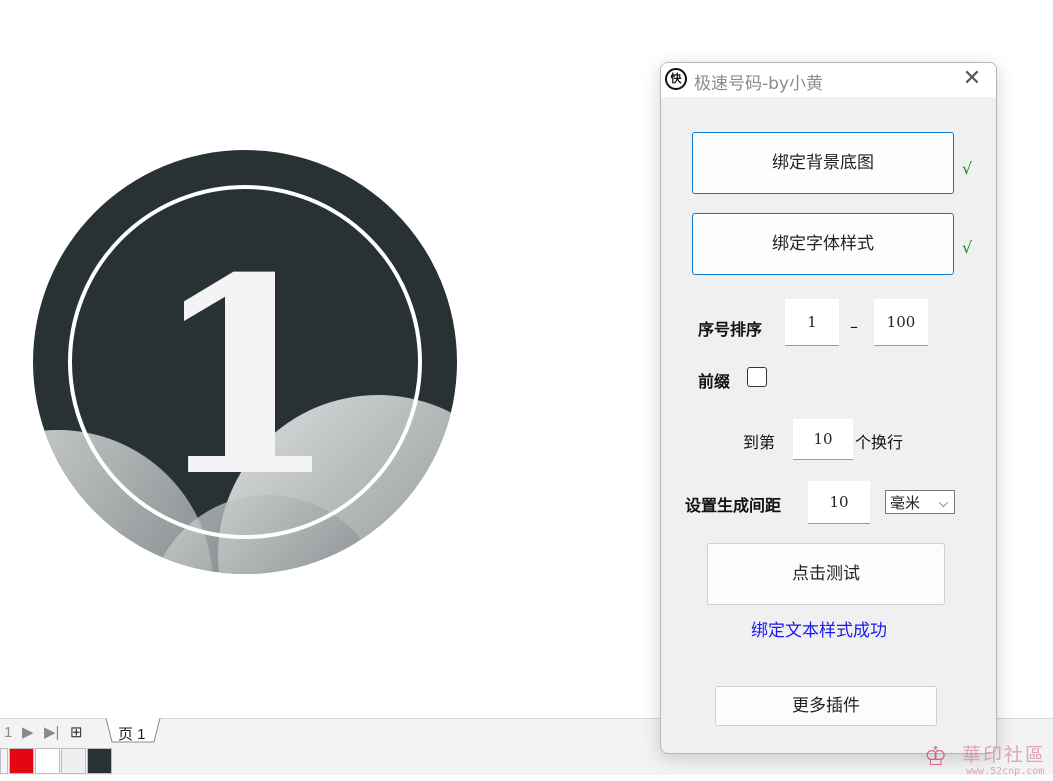 This screenshot has width=1053, height=781. Describe the element at coordinates (967, 247) in the screenshot. I see `bind-font-check: √` at that location.